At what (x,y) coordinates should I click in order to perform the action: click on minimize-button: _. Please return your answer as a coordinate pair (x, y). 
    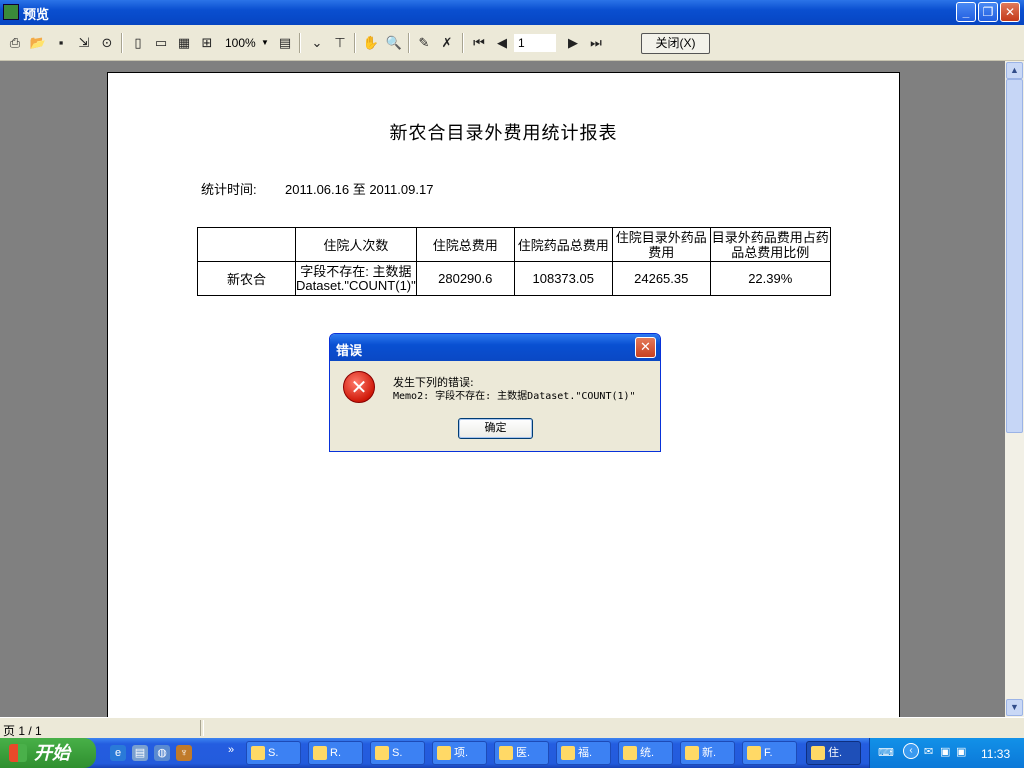
    Looking at the image, I should click on (966, 12).